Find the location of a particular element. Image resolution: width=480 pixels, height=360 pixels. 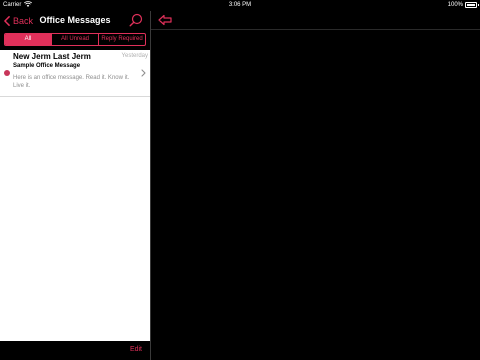

page-title: Office Messages is located at coordinates (75, 20).